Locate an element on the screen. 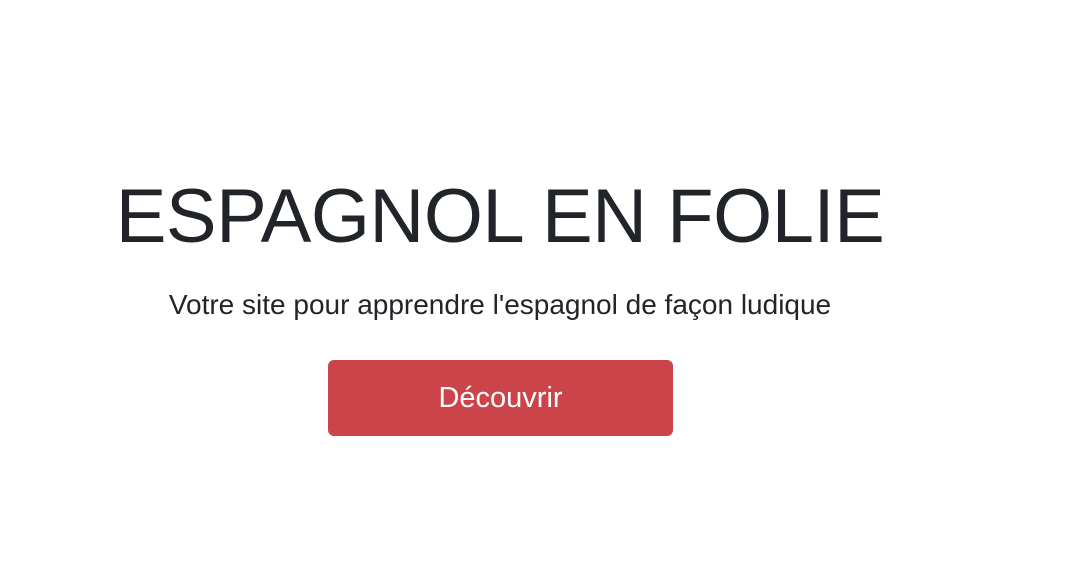  page-title: ESPAGNOL EN FOLIE is located at coordinates (500, 216).